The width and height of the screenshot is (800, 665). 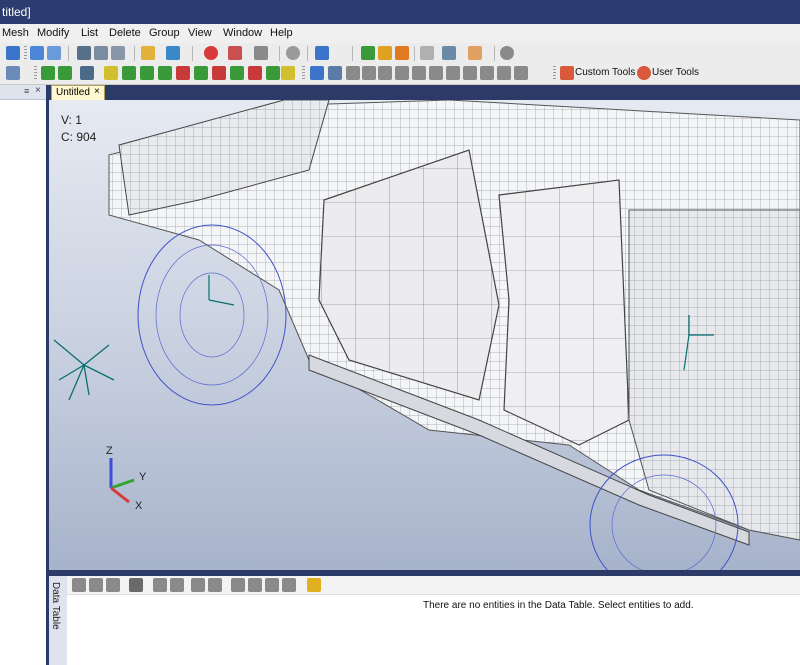 What do you see at coordinates (449, 53) in the screenshot?
I see `table-icon` at bounding box center [449, 53].